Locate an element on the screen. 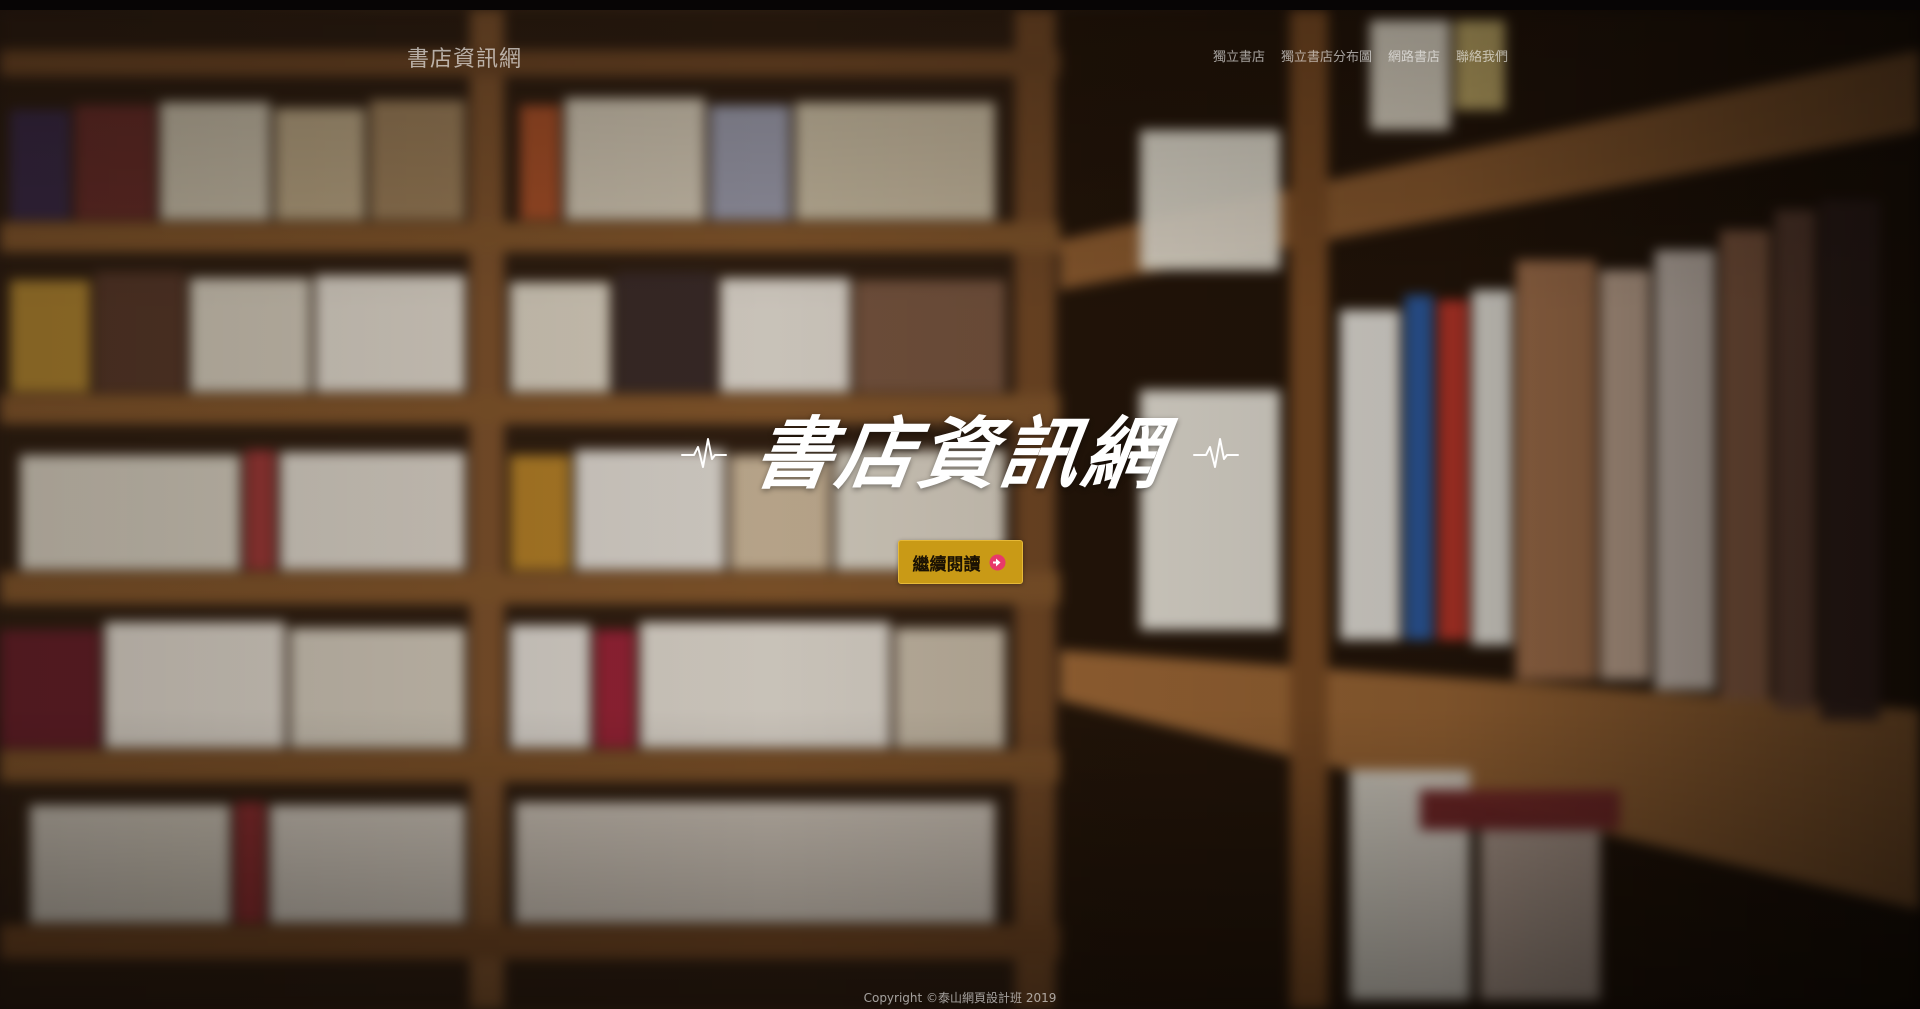  cta-wrapper: 繼續閱讀 is located at coordinates (960, 547).